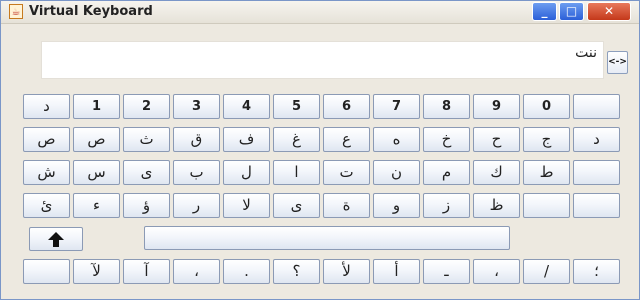 The width and height of the screenshot is (640, 300). Describe the element at coordinates (446, 139) in the screenshot. I see `key-r2-c9: خ` at that location.